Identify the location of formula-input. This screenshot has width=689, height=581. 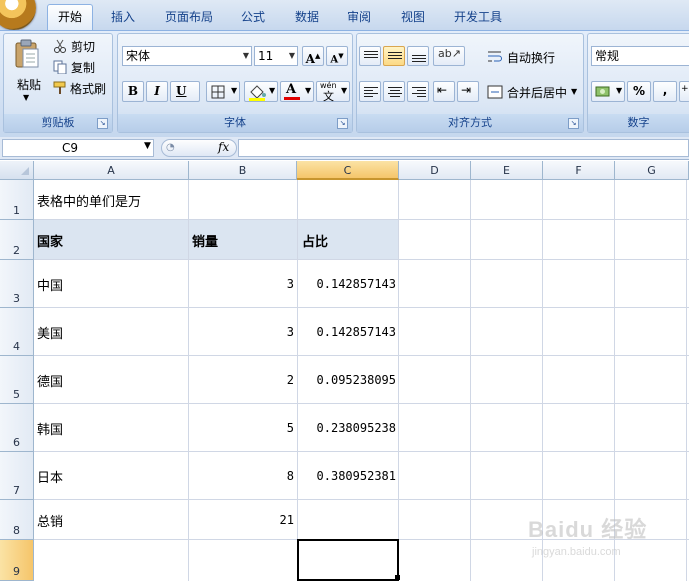
(463, 148).